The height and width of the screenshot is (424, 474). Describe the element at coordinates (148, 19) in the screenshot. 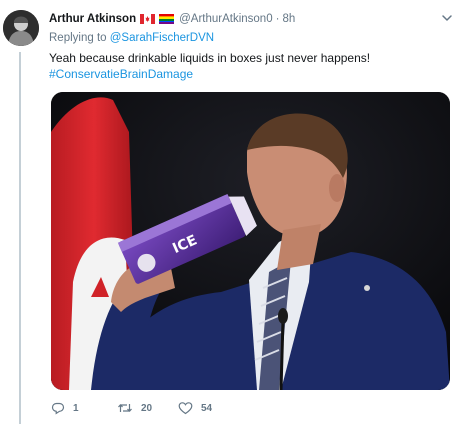

I see `canada-flag-icon` at that location.